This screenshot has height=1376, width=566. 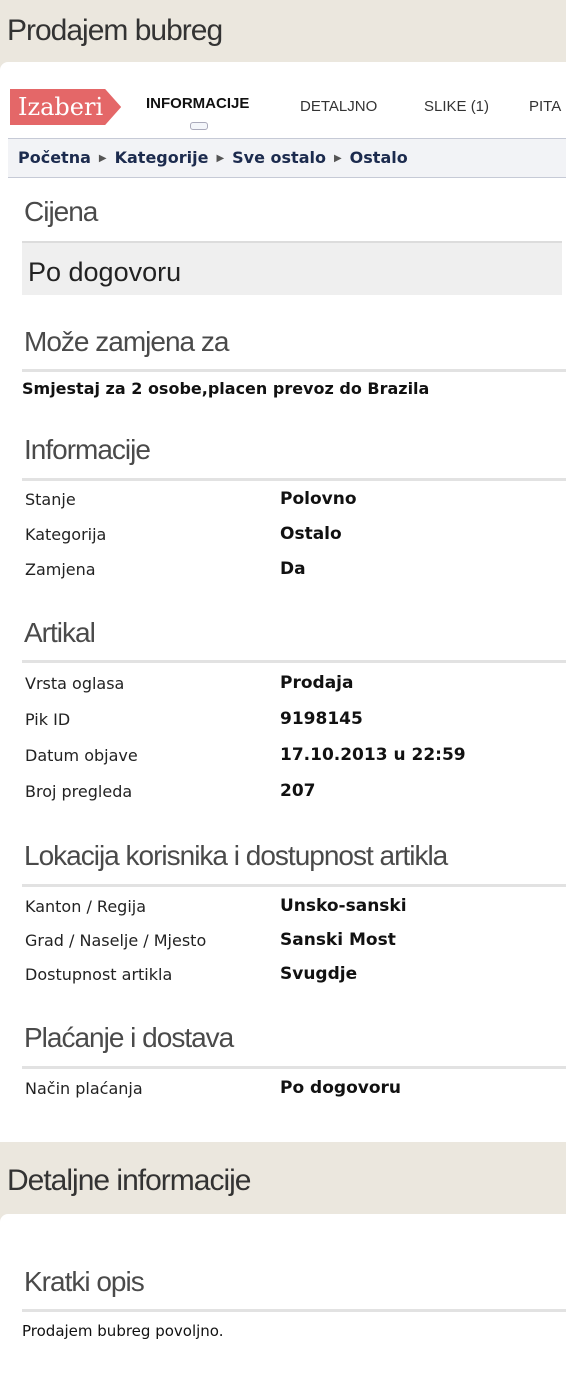 I want to click on price-box: Po dogovoru, so click(x=292, y=268).